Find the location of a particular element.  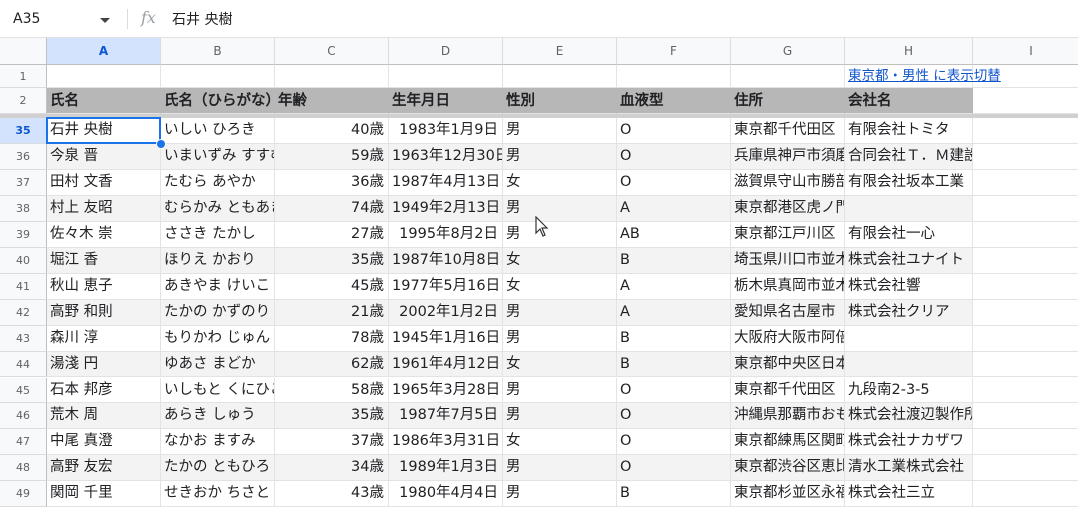

cell-d: 1987年4月13日 is located at coordinates (446, 182).